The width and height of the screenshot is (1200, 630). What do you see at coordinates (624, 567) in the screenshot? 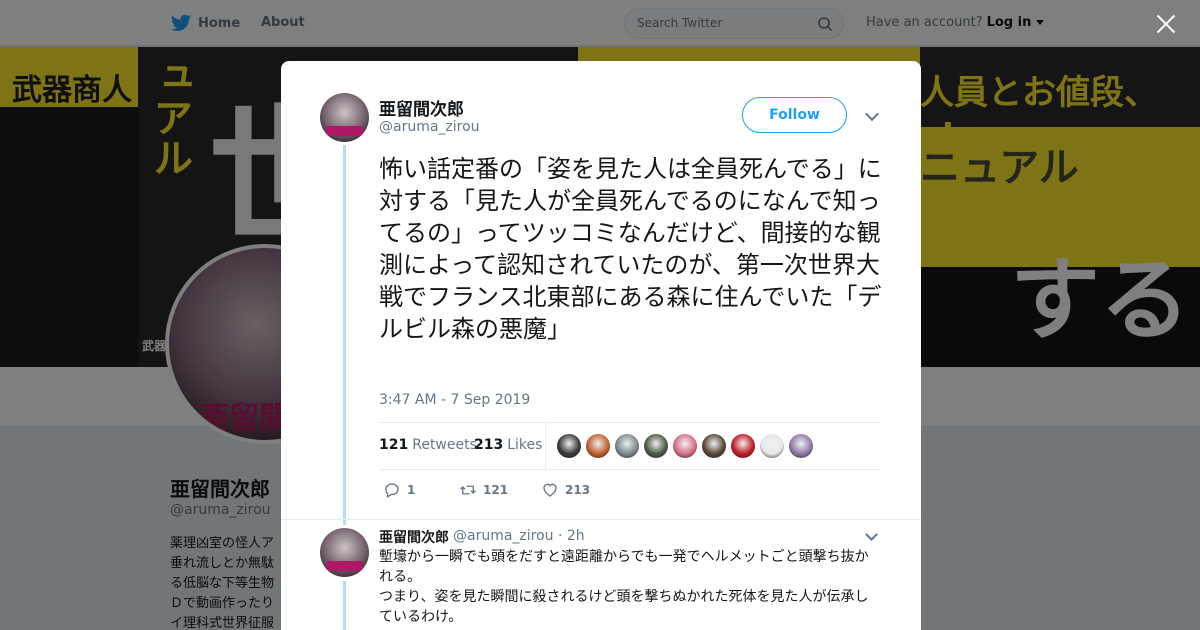
I see `reply-text-line: 塹壕から一瞬でも頭をだすと遠距離からでも一発でヘルメットごと頭撃ち抜かれる。` at bounding box center [624, 567].